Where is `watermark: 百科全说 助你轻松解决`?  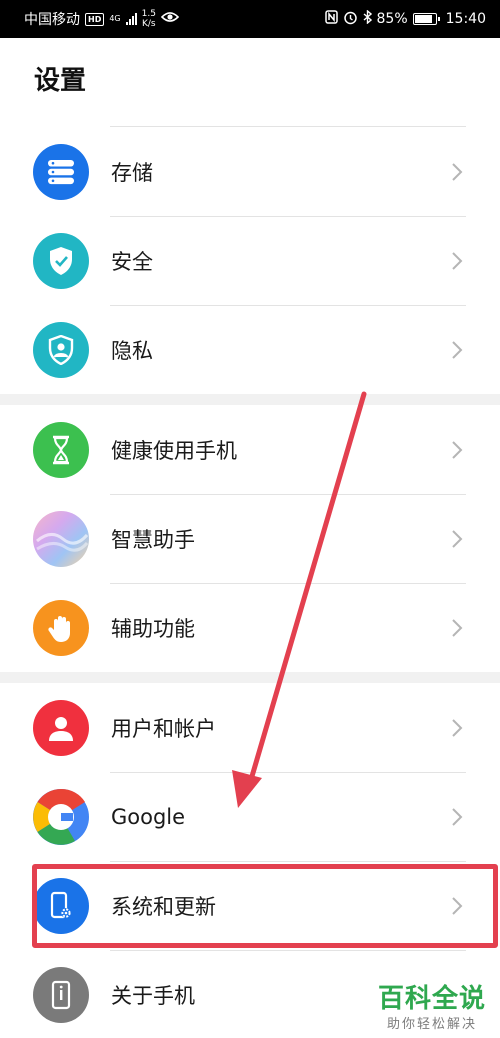
watermark: 百科全说 助你轻松解决 is located at coordinates (432, 1005).